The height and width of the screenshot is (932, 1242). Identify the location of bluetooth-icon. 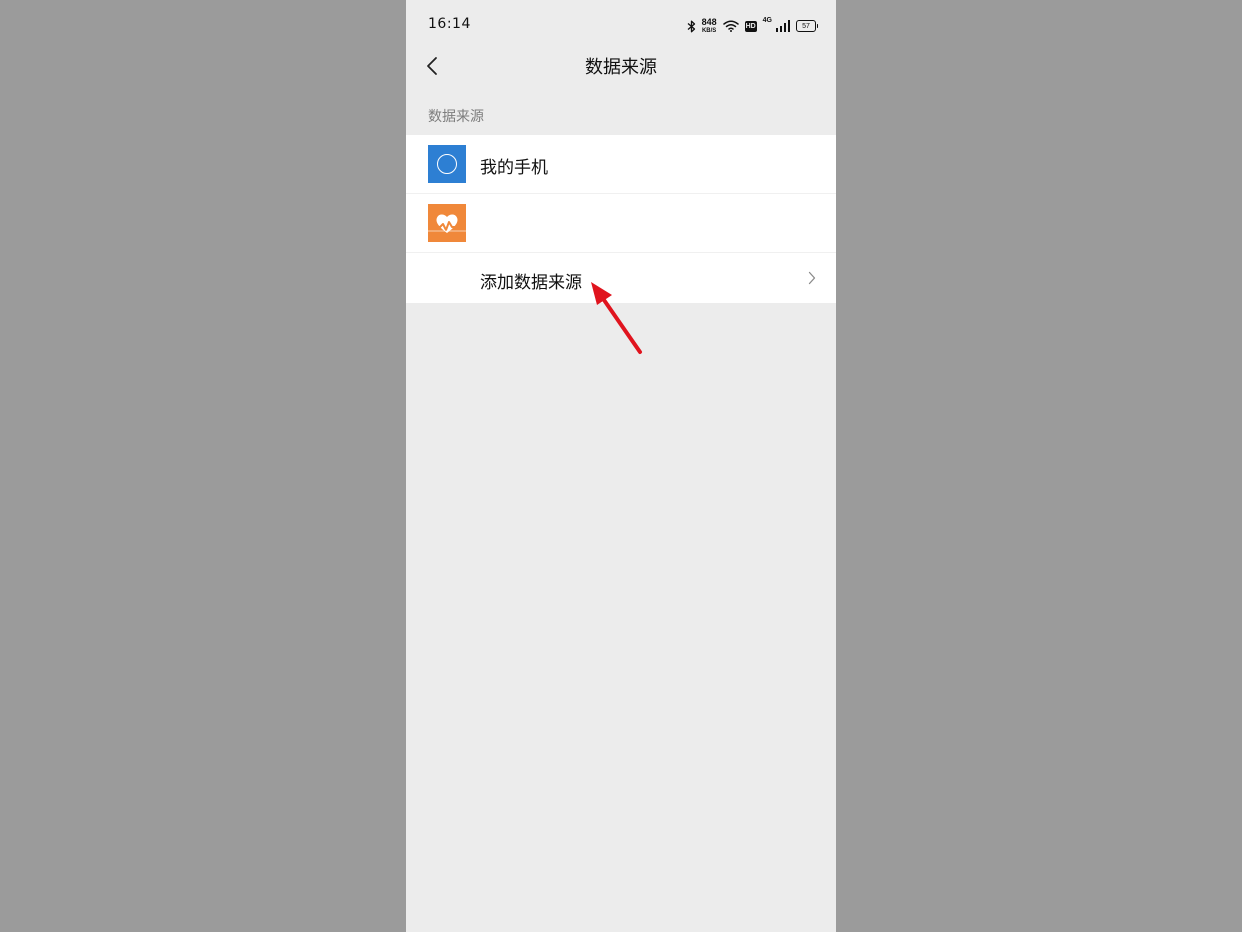
(691, 26).